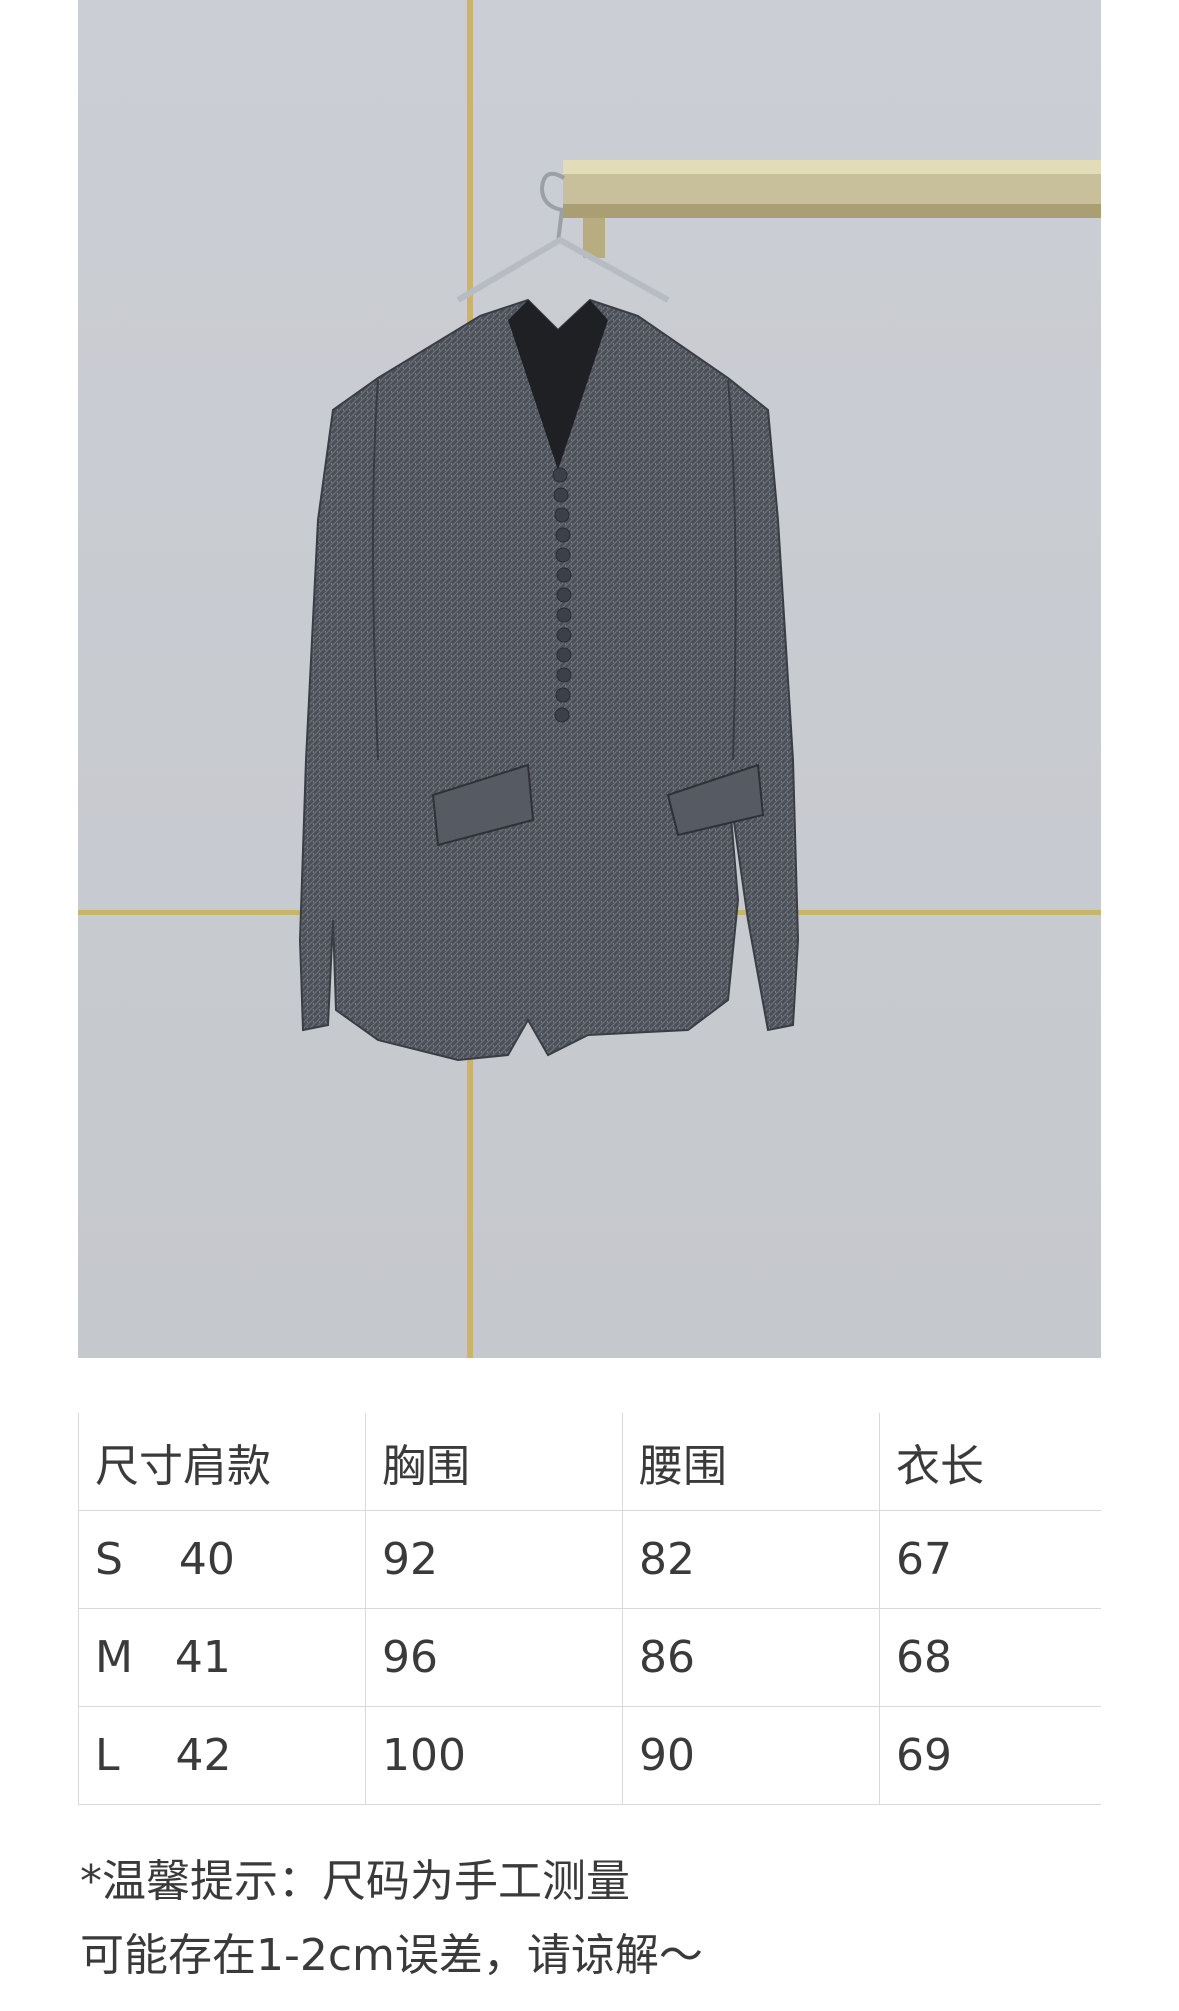 The width and height of the screenshot is (1179, 2011). What do you see at coordinates (494, 1657) in the screenshot?
I see `table-cell: 96` at bounding box center [494, 1657].